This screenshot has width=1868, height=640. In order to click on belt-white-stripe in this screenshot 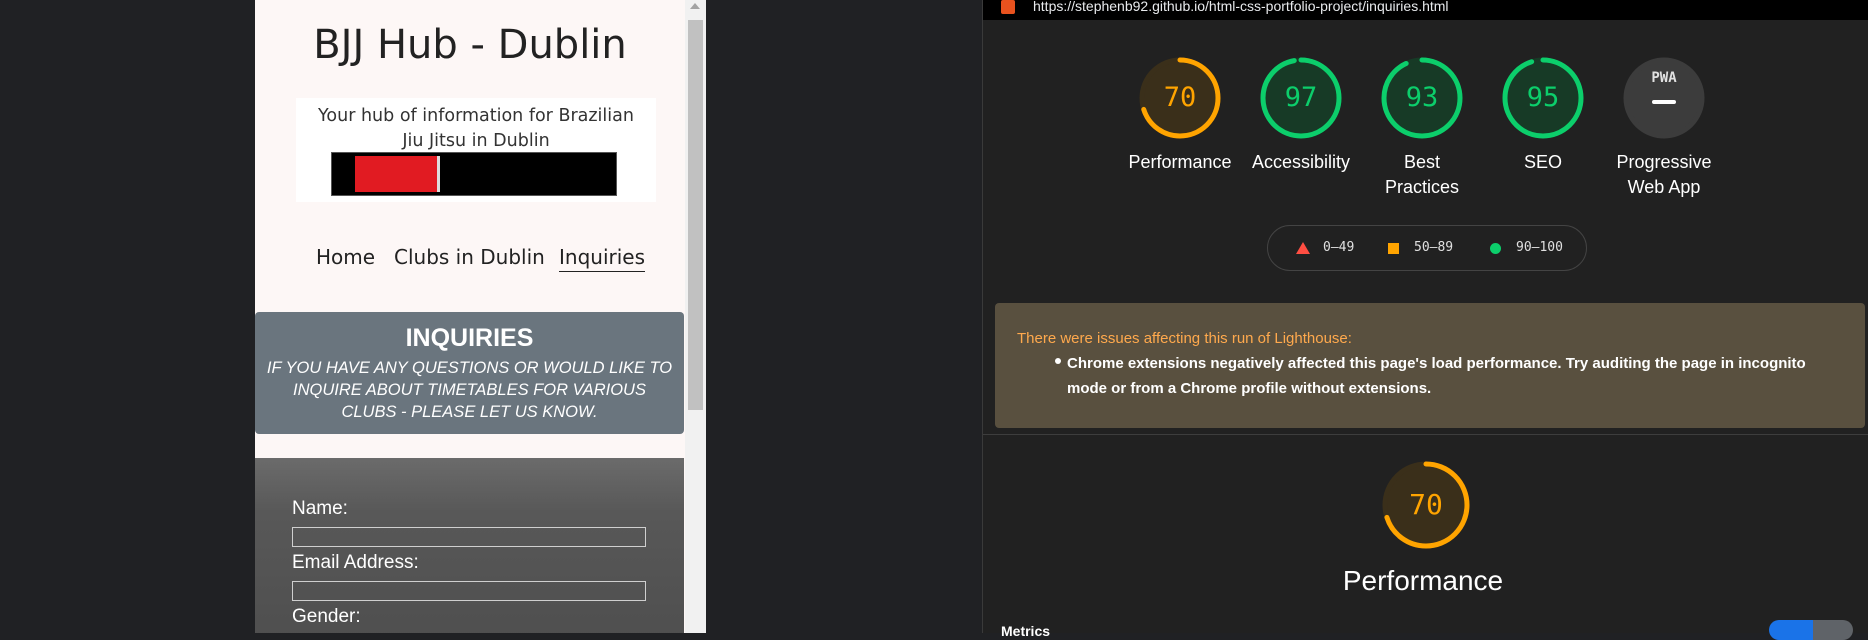, I will do `click(438, 174)`.